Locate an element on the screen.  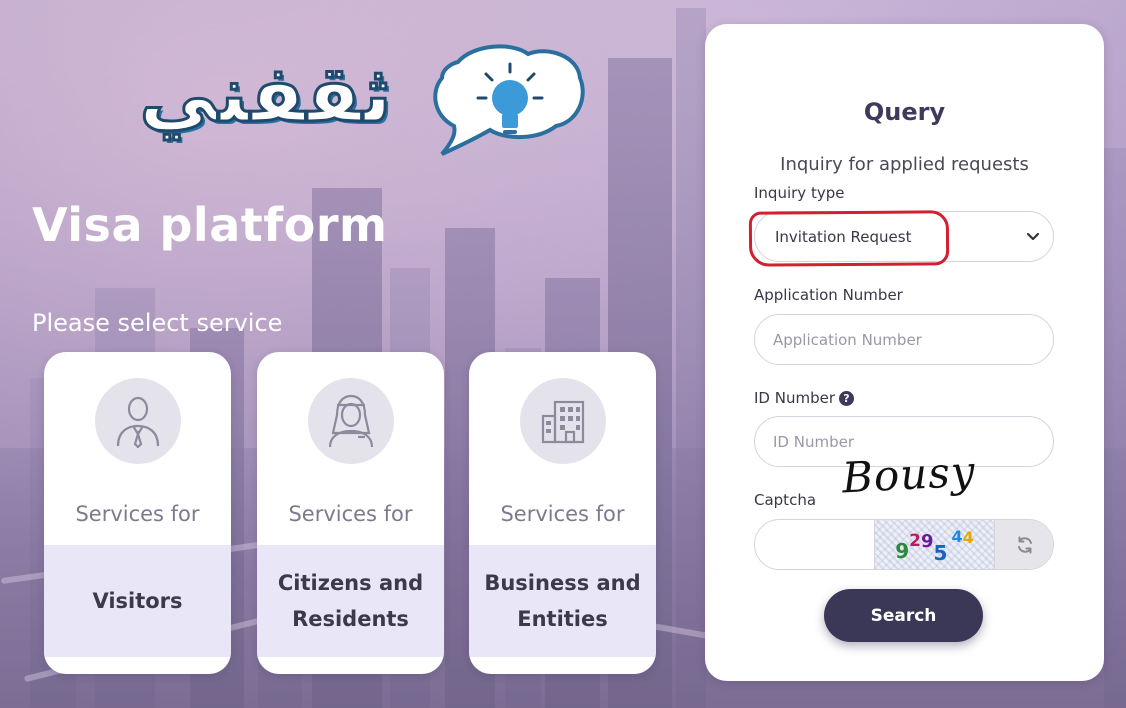
search-button: Search is located at coordinates (903, 615).